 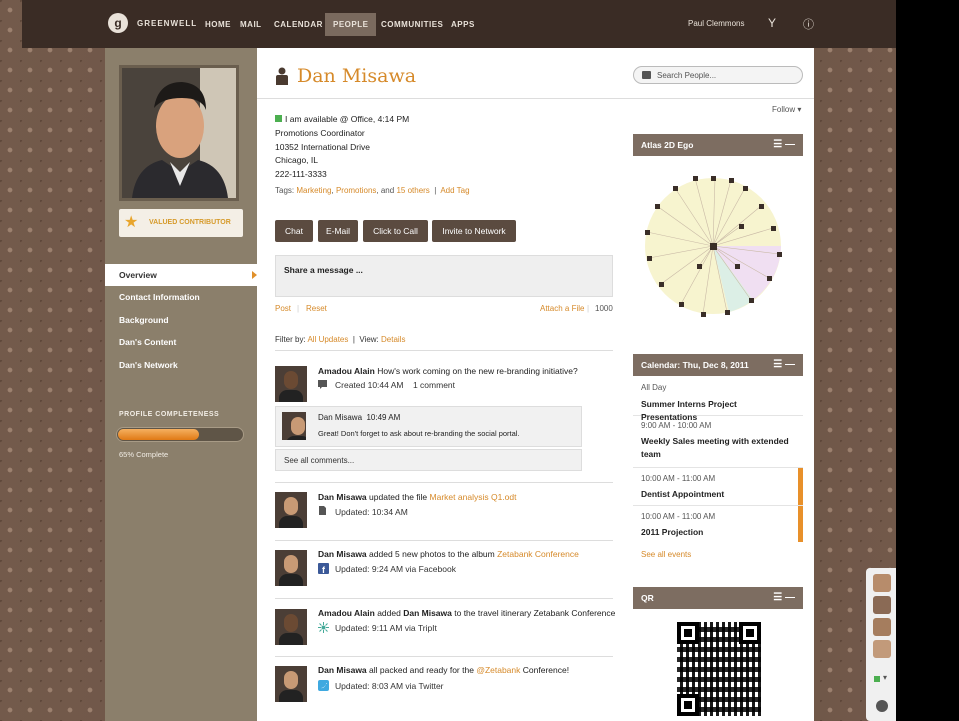 What do you see at coordinates (179, 133) in the screenshot?
I see `profile-photo` at bounding box center [179, 133].